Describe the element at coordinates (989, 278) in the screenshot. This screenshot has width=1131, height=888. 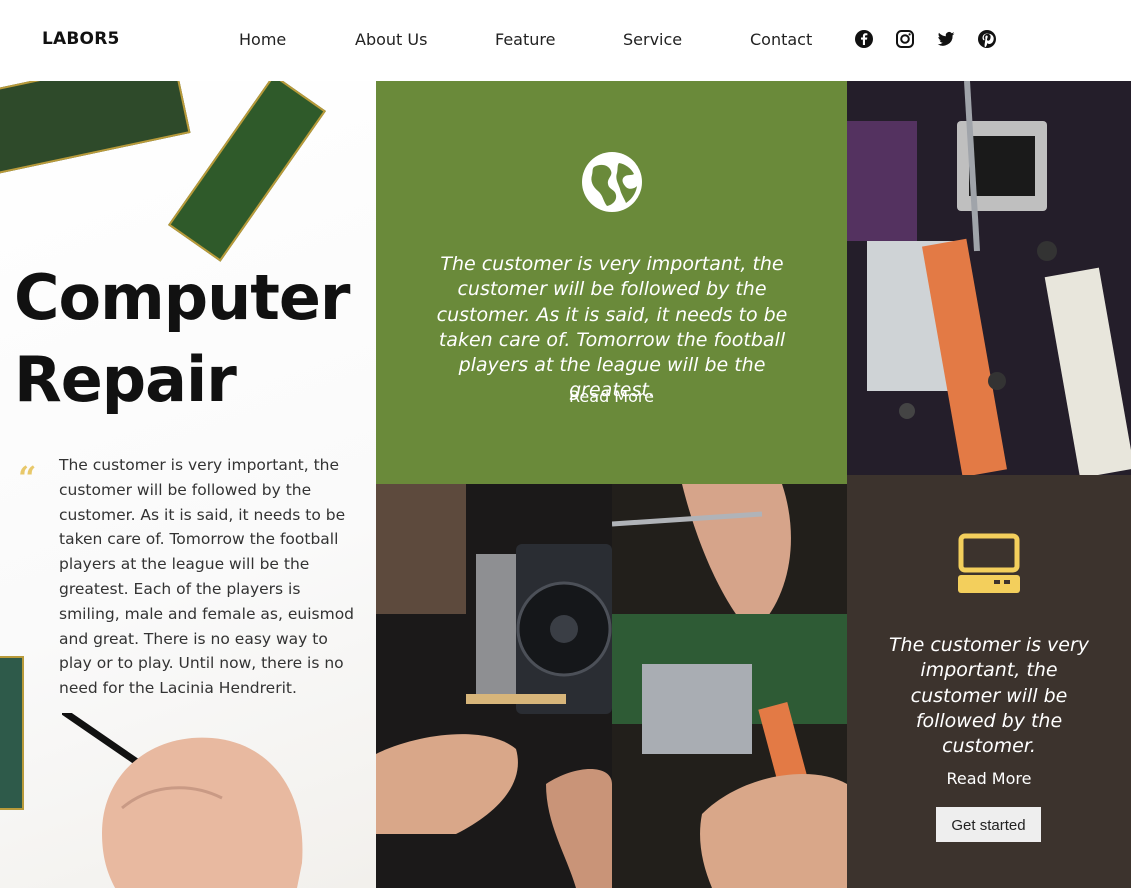
I see `motherboard-photo` at that location.